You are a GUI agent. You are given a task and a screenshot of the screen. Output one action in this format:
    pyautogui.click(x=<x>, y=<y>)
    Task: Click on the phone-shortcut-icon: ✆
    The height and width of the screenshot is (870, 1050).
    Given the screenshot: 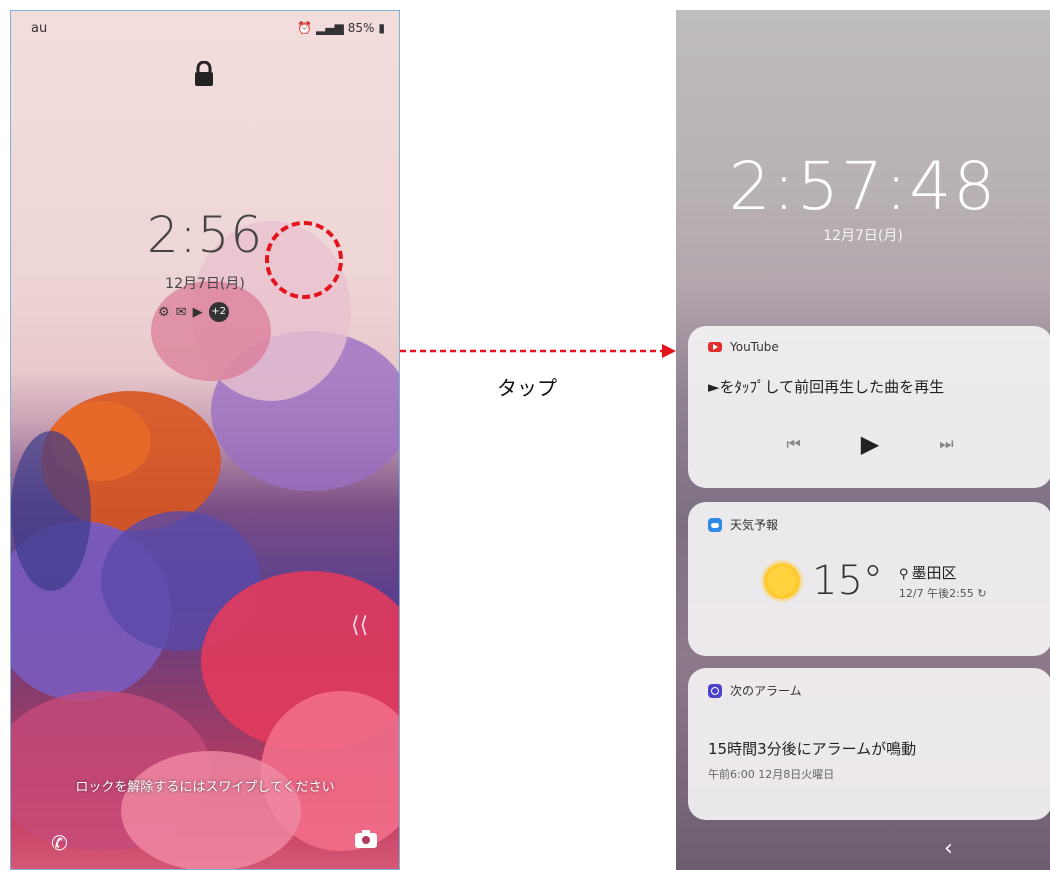 What is the action you would take?
    pyautogui.click(x=59, y=843)
    